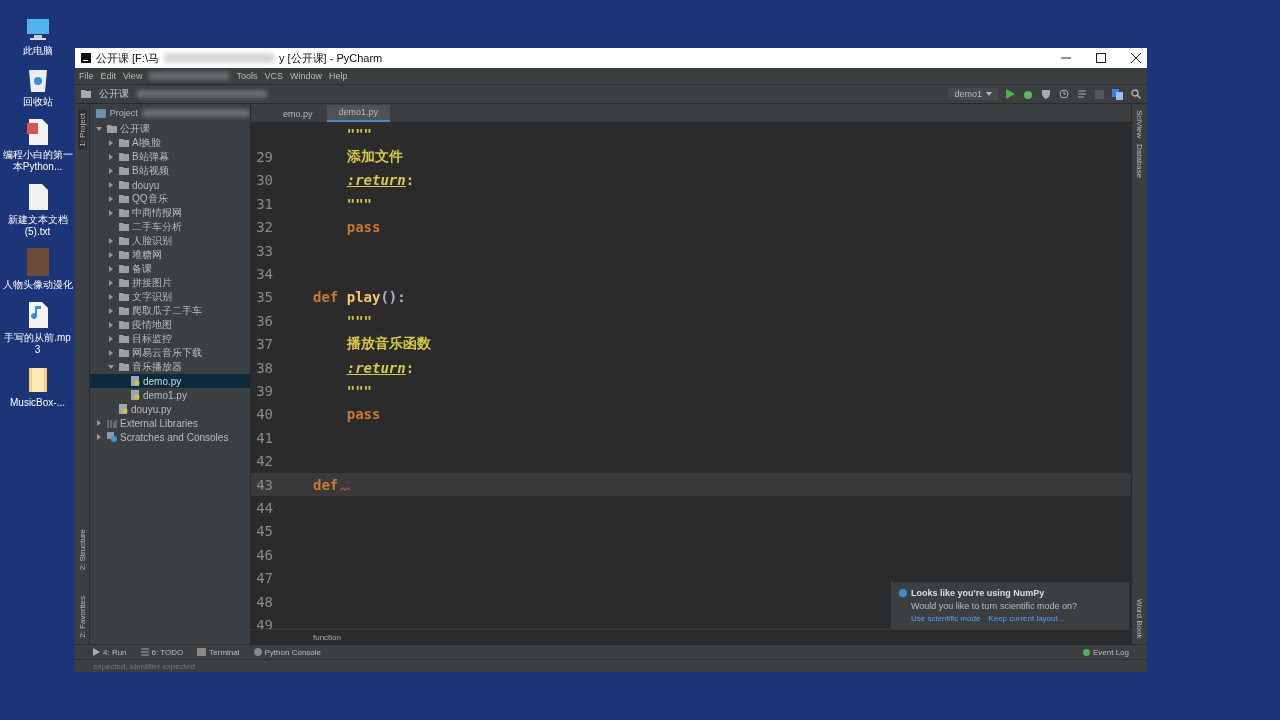 The height and width of the screenshot is (720, 1280). Describe the element at coordinates (202, 652) in the screenshot. I see `terminal-icon` at that location.